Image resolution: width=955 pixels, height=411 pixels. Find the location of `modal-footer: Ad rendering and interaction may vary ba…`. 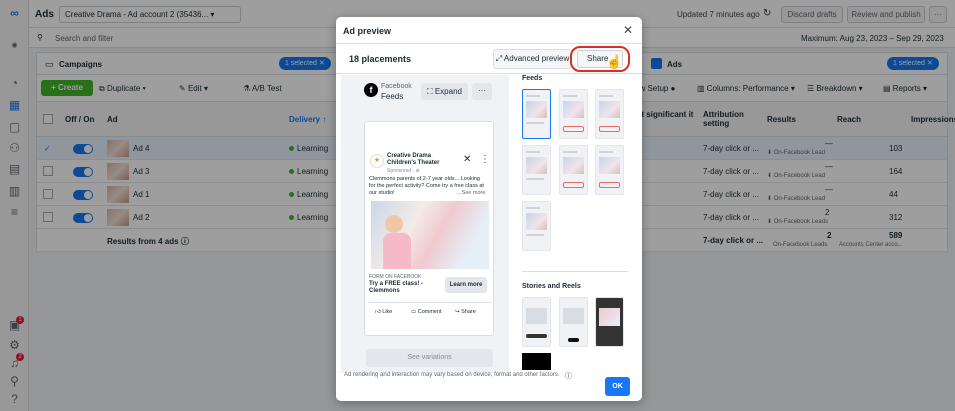

modal-footer: Ad rendering and interaction may vary ba… is located at coordinates (489, 386).